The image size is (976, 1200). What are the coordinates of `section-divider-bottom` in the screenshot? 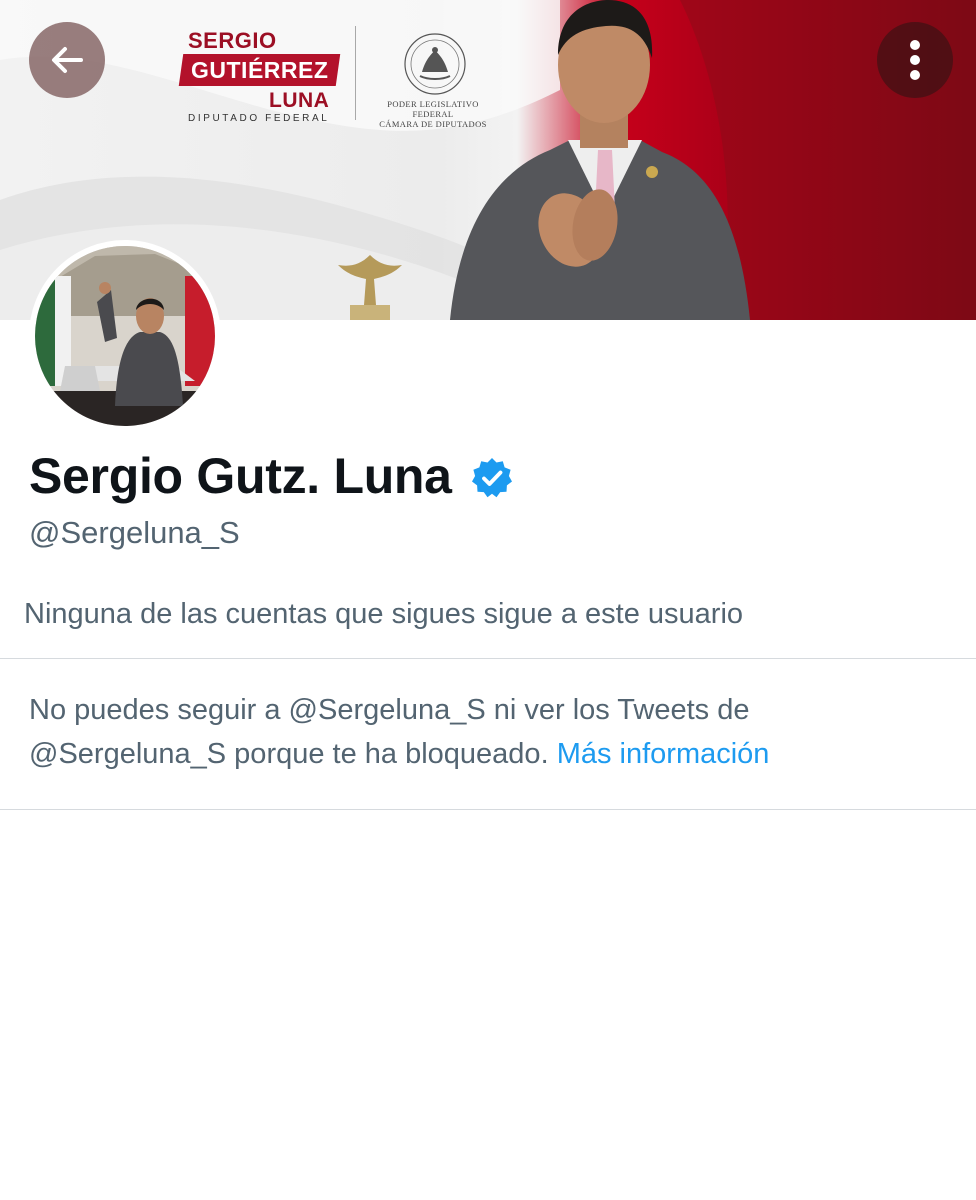 It's located at (488, 809).